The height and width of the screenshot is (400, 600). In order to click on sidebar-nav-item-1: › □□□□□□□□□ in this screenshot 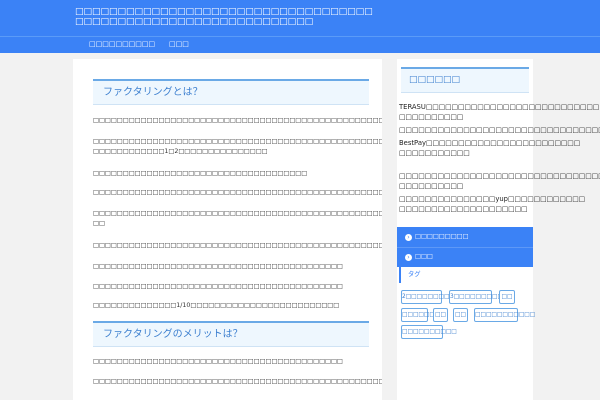, I will do `click(437, 237)`.